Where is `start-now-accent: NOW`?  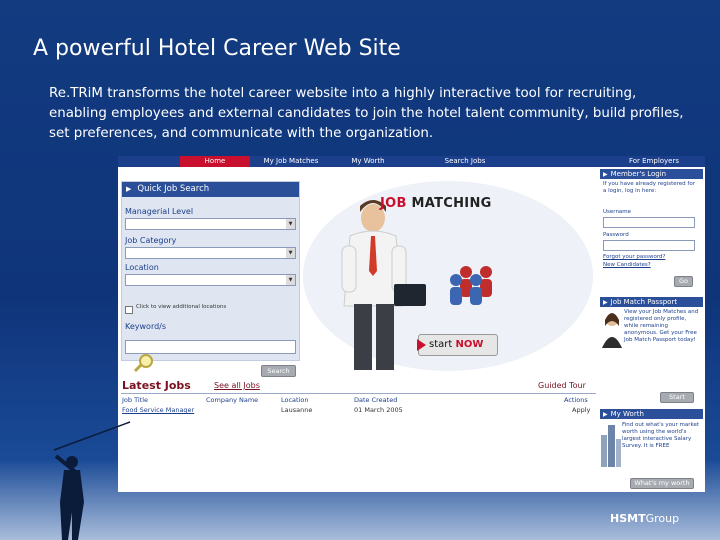 start-now-accent: NOW is located at coordinates (469, 344).